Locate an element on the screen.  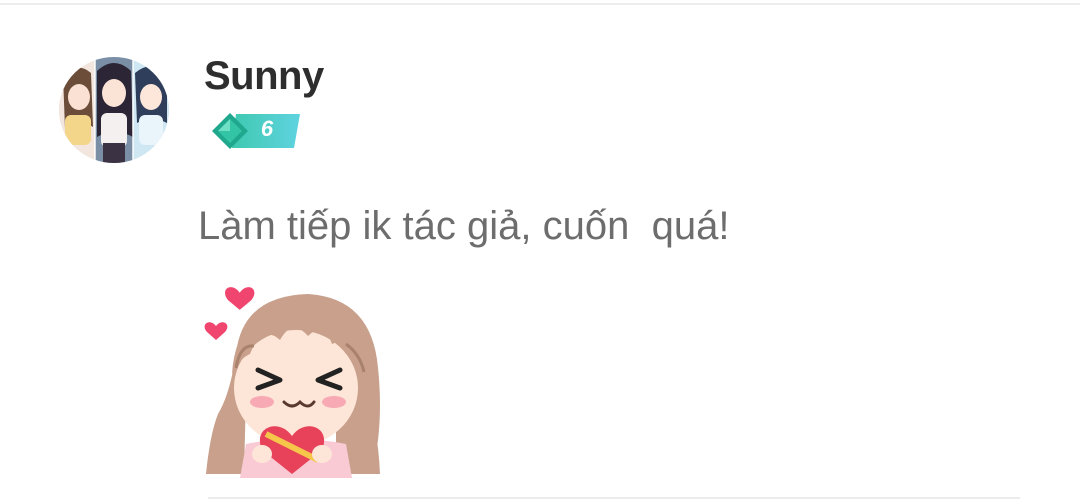
user-avatar is located at coordinates (114, 110).